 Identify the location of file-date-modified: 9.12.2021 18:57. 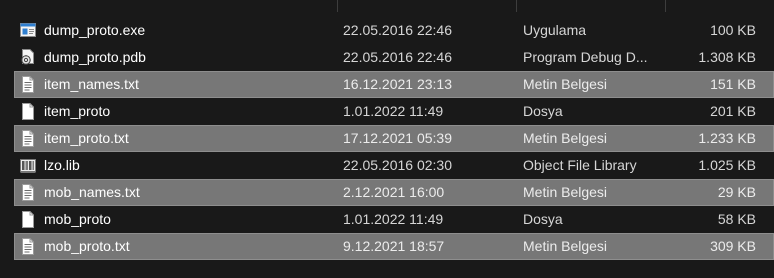
(394, 246).